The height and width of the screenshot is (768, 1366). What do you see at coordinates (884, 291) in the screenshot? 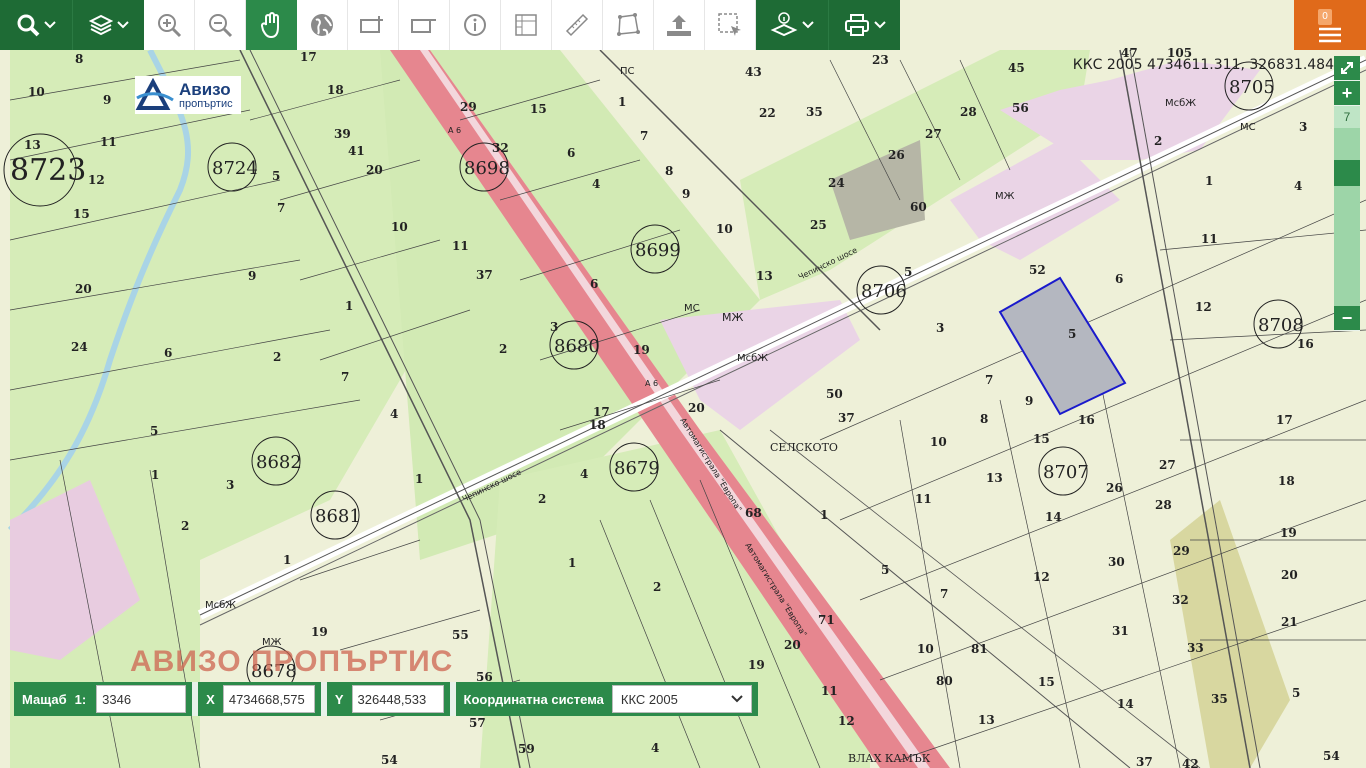
I see `quarter-label: 8706` at bounding box center [884, 291].